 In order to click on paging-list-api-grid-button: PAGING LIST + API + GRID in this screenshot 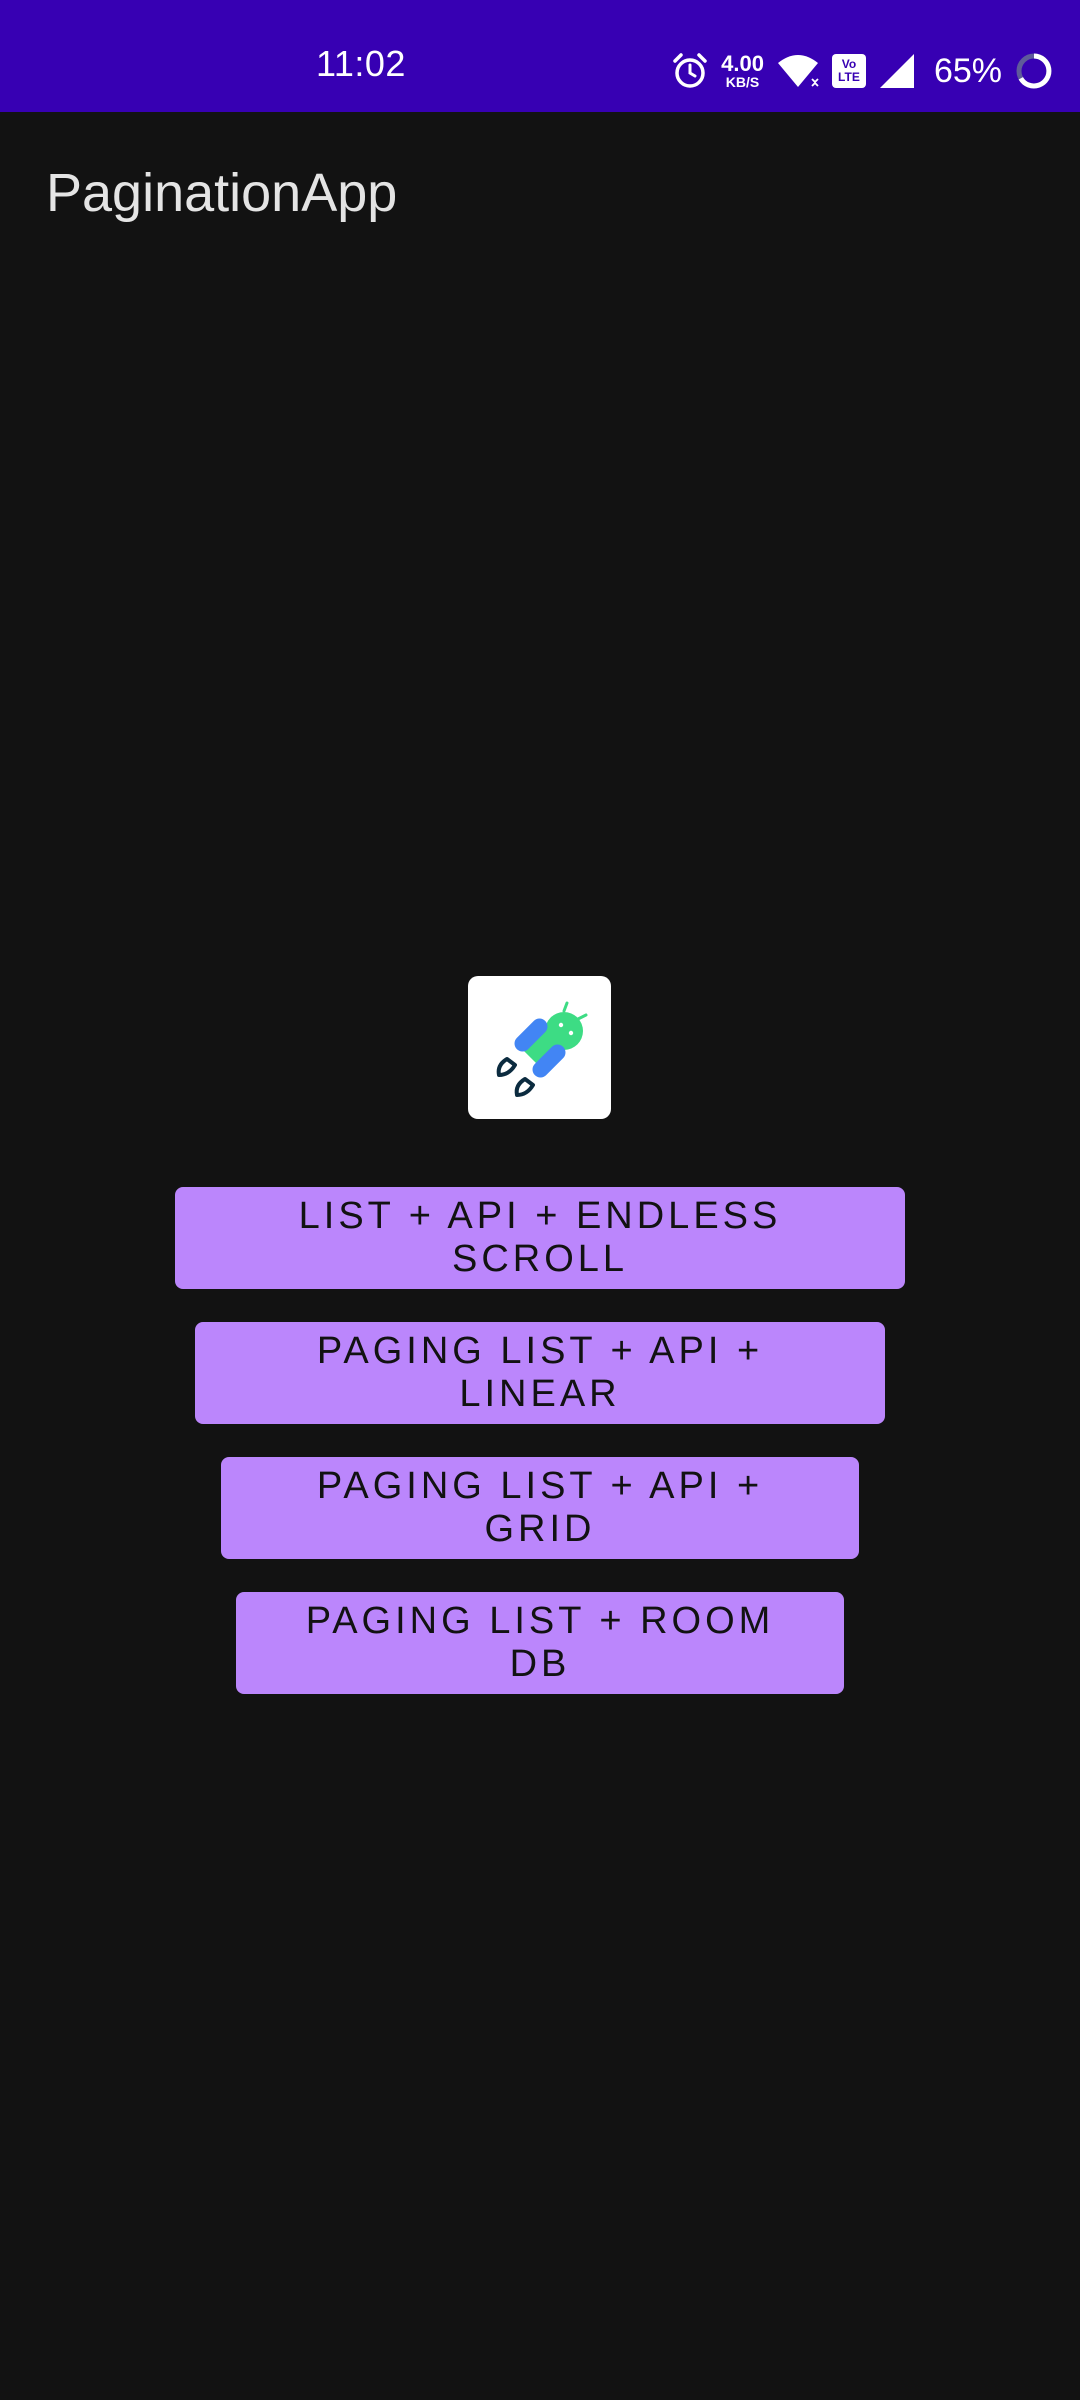, I will do `click(540, 1508)`.